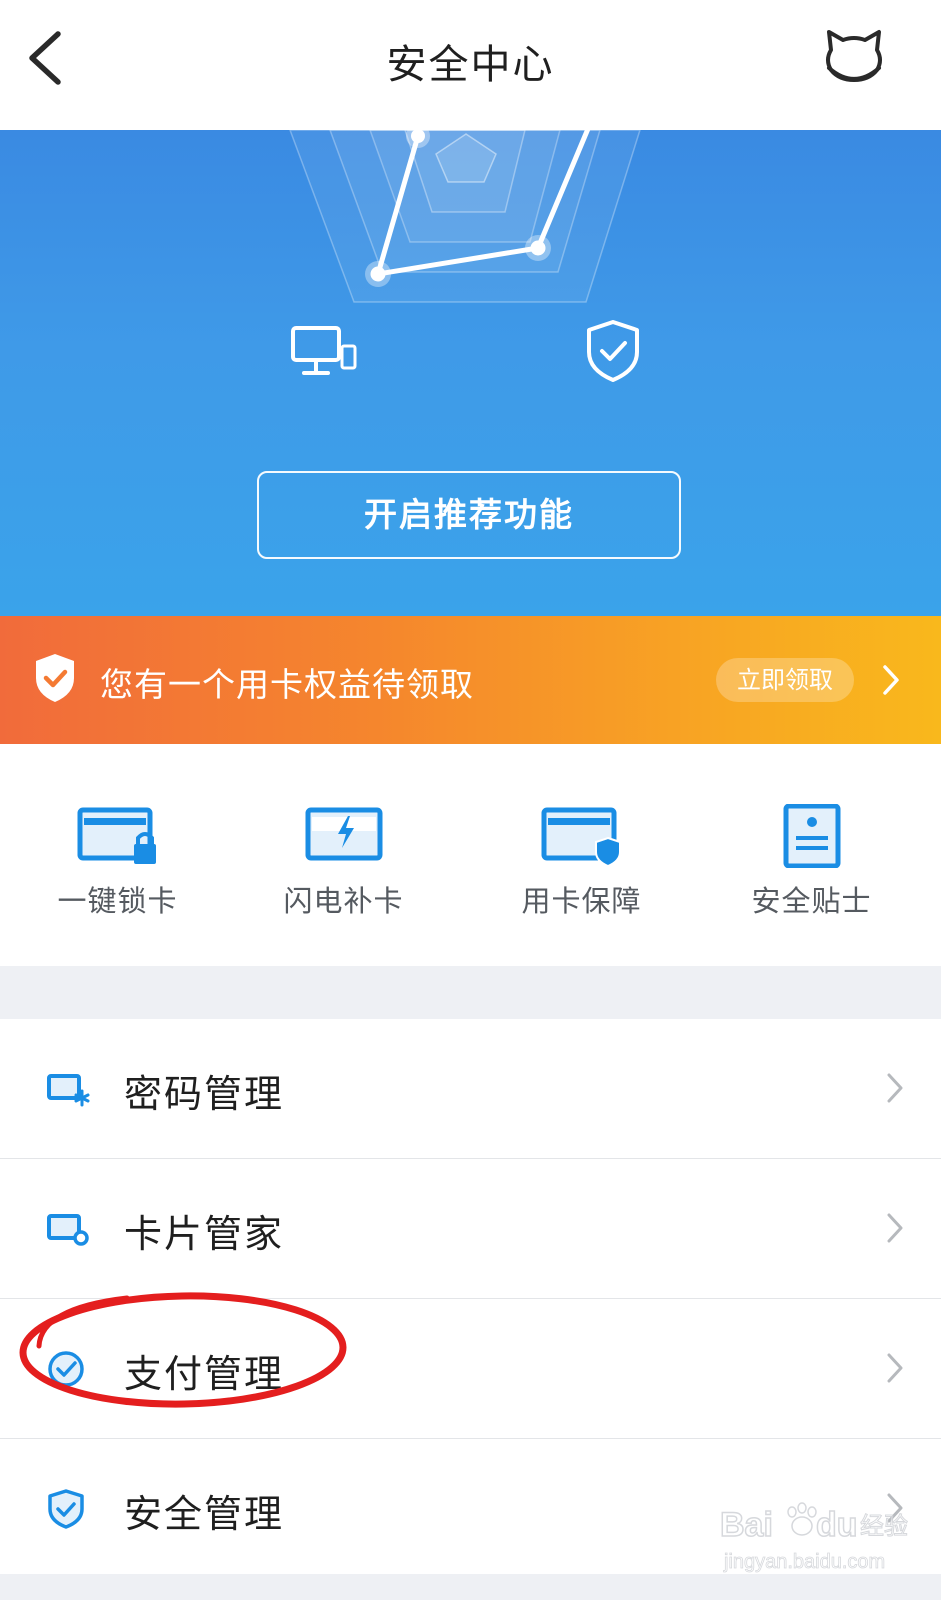  Describe the element at coordinates (204, 1094) in the screenshot. I see `menu-item-label: 密码管理` at that location.